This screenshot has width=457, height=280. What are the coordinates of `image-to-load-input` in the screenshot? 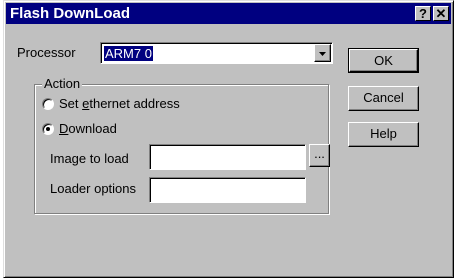 It's located at (227, 157).